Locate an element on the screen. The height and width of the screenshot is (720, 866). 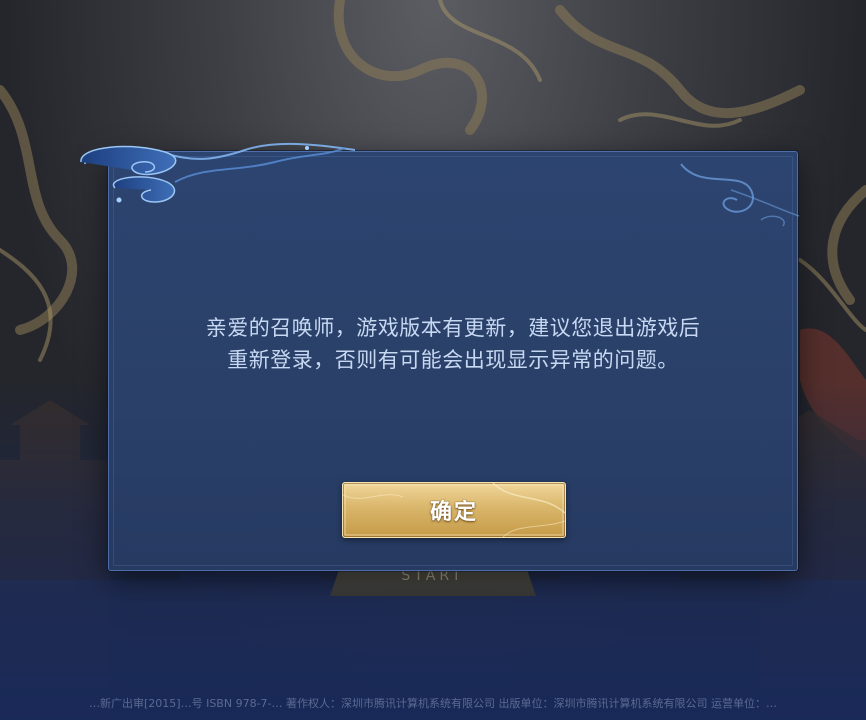
cloud-swirl-ornament-icon is located at coordinates (218, 172).